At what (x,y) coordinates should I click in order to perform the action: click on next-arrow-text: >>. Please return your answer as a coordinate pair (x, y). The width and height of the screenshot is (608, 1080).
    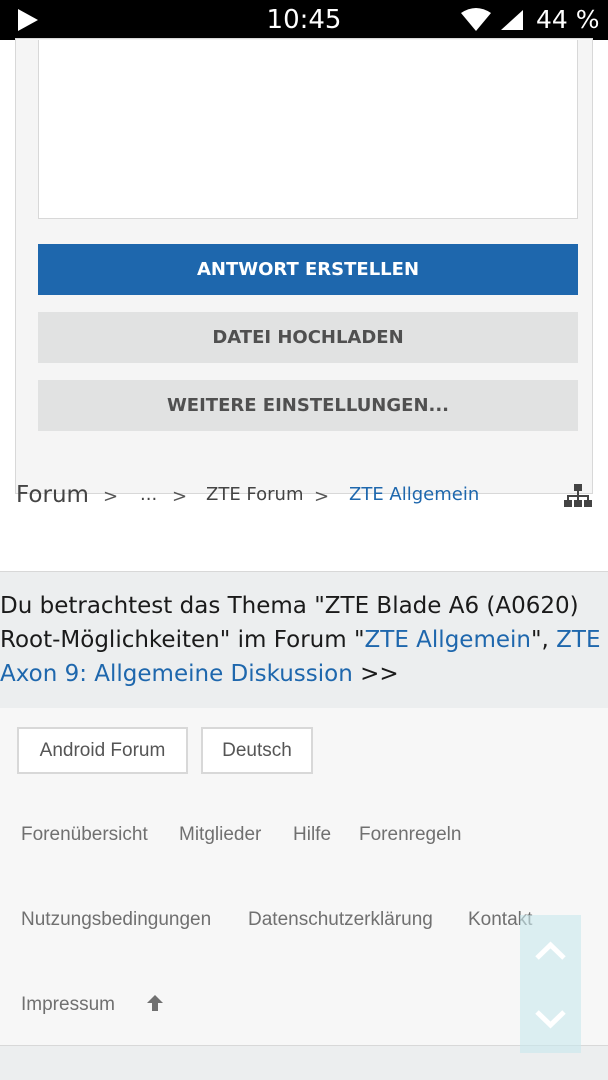
    Looking at the image, I should click on (375, 674).